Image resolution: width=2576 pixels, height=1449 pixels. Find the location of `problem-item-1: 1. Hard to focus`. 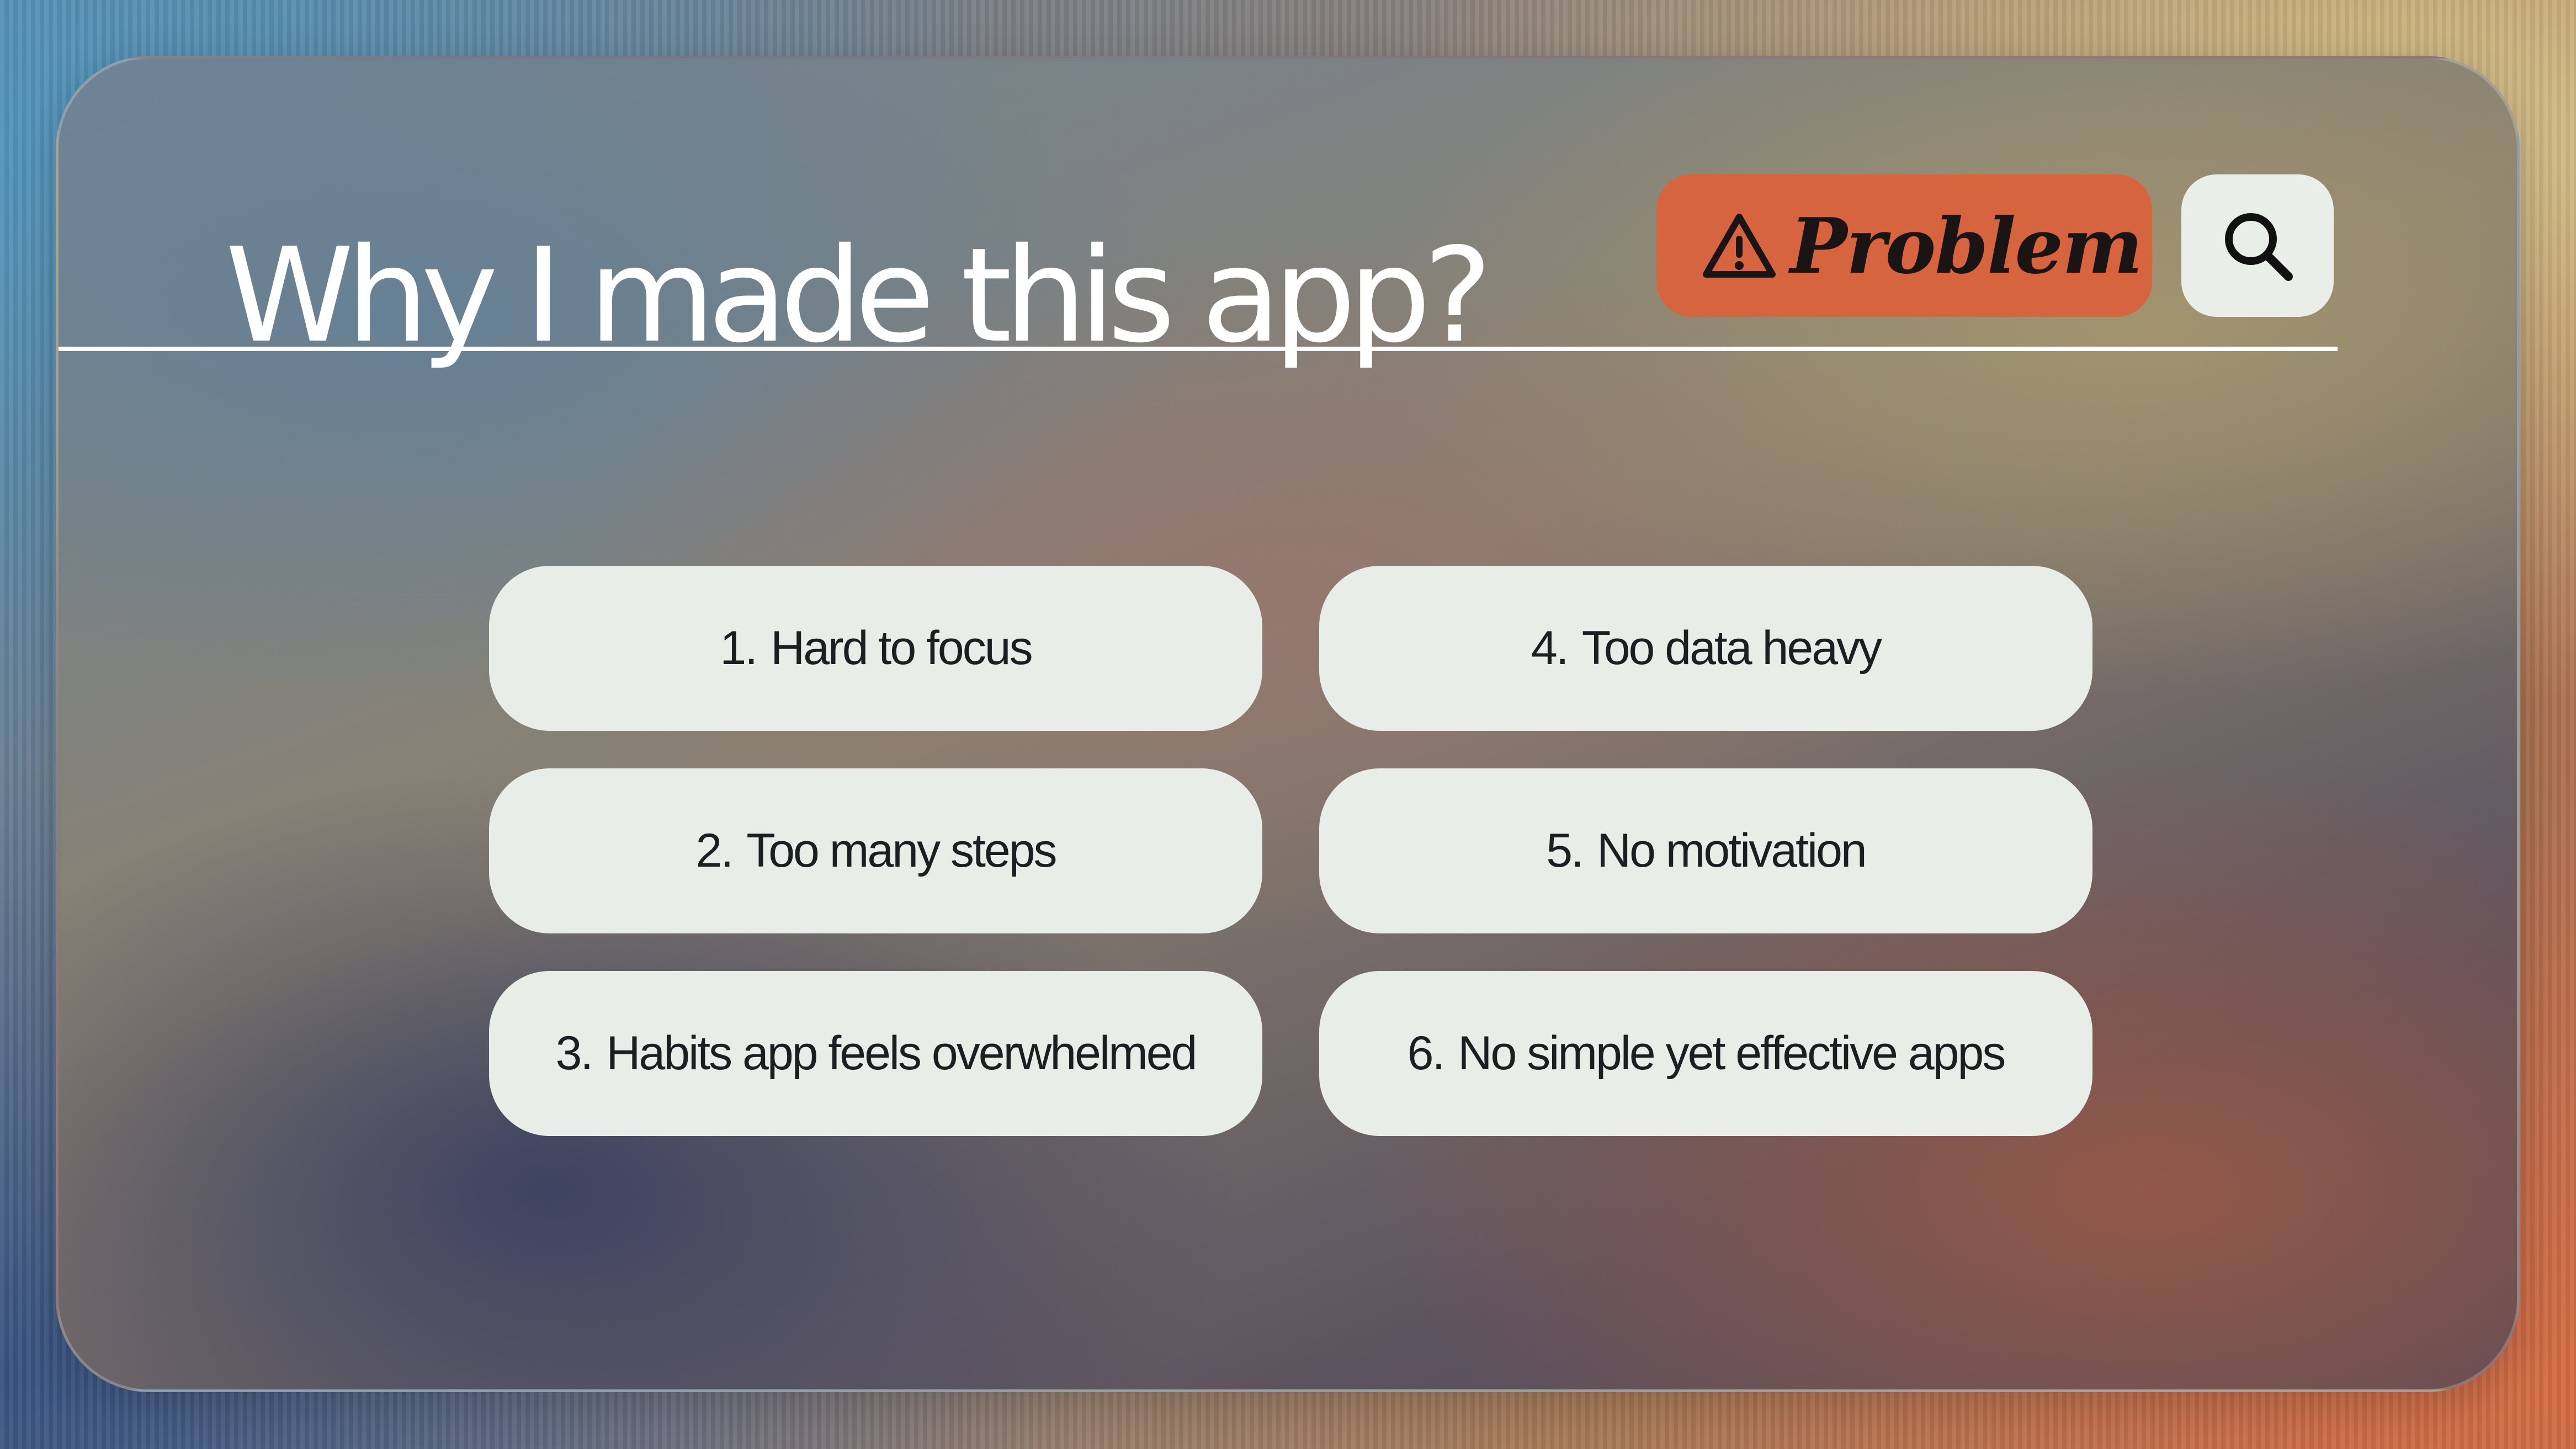

problem-item-1: 1. Hard to focus is located at coordinates (875, 649).